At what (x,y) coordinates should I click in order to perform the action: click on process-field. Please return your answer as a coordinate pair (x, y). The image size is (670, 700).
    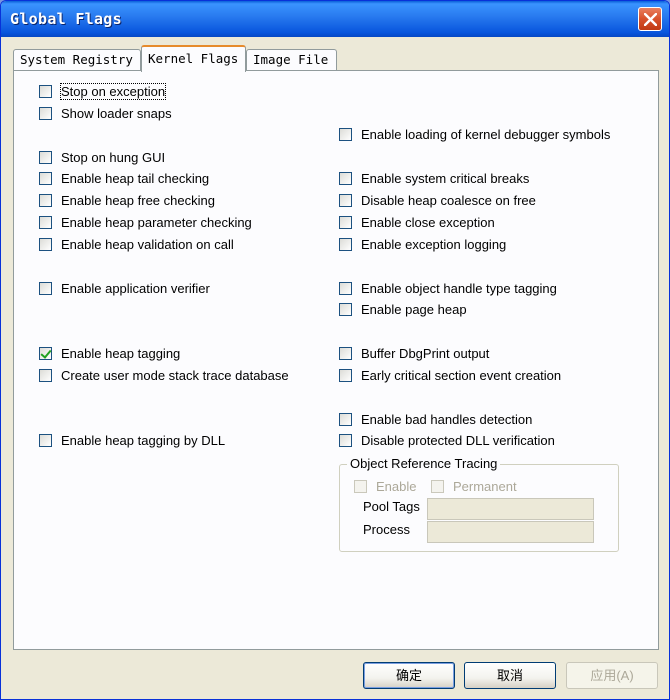
    Looking at the image, I should click on (510, 532).